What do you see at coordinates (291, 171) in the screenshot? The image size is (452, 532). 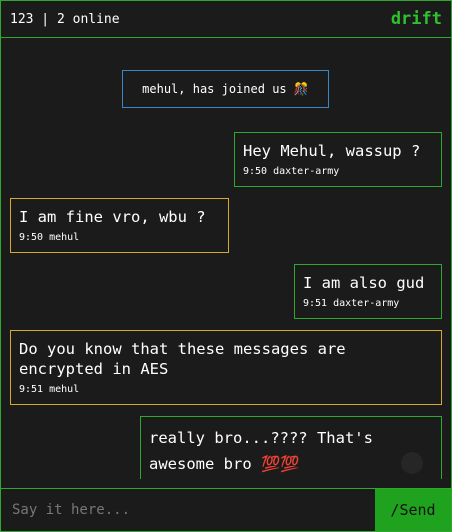 I see `message-meta: 9:50 daxter-army` at bounding box center [291, 171].